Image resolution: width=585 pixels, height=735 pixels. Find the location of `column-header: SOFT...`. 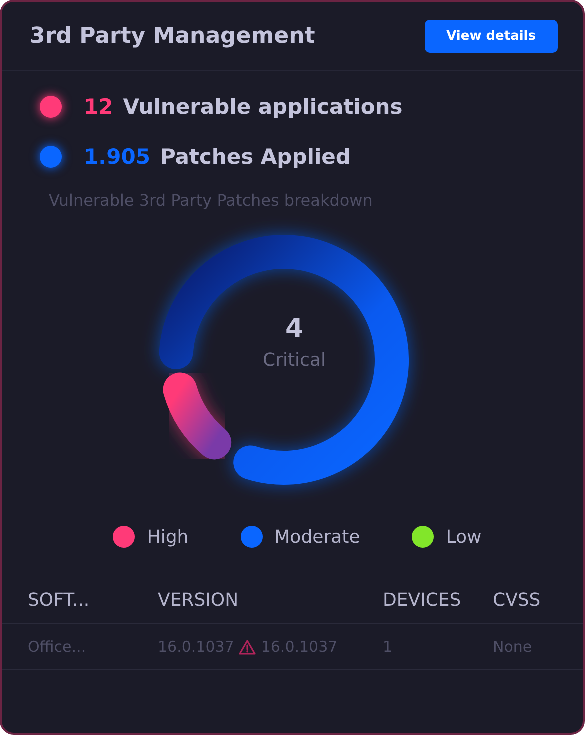

column-header: SOFT... is located at coordinates (80, 602).